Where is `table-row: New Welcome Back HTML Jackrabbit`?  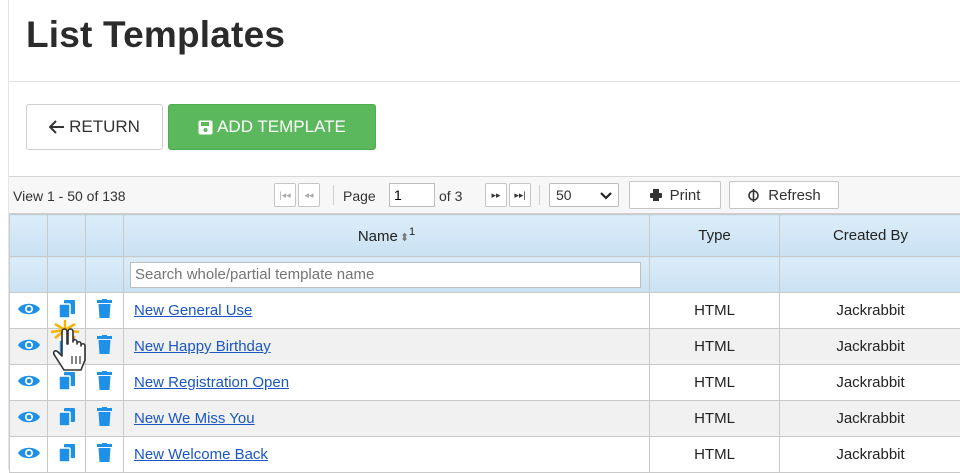 table-row: New Welcome Back HTML Jackrabbit is located at coordinates (485, 455).